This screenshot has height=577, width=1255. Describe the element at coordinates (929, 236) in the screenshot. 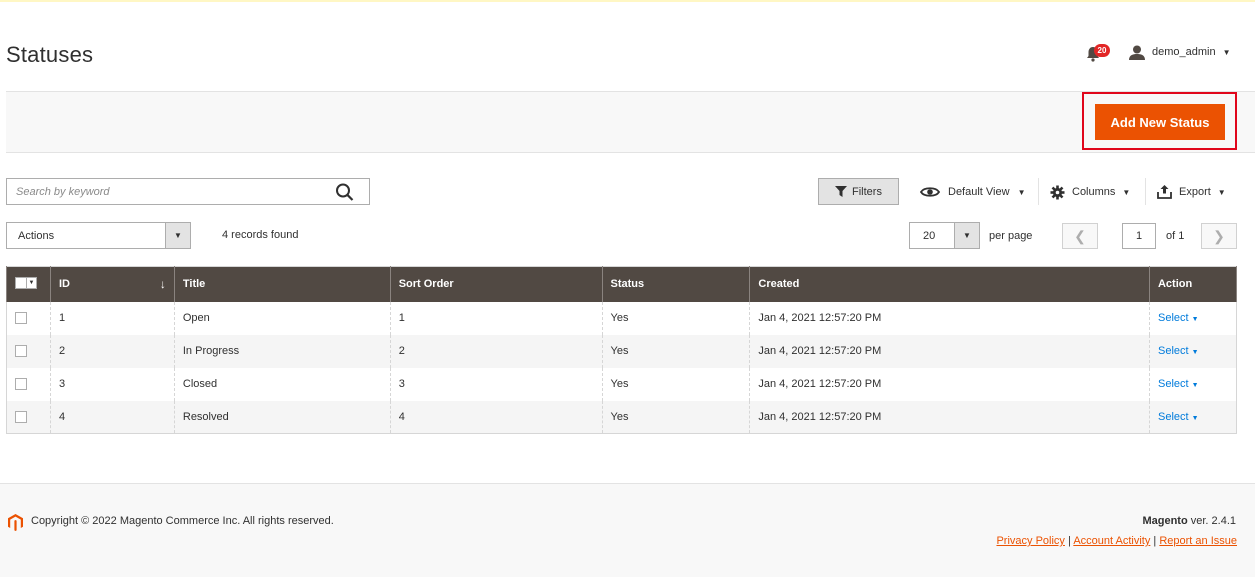

I see `per-page-value: 20` at that location.